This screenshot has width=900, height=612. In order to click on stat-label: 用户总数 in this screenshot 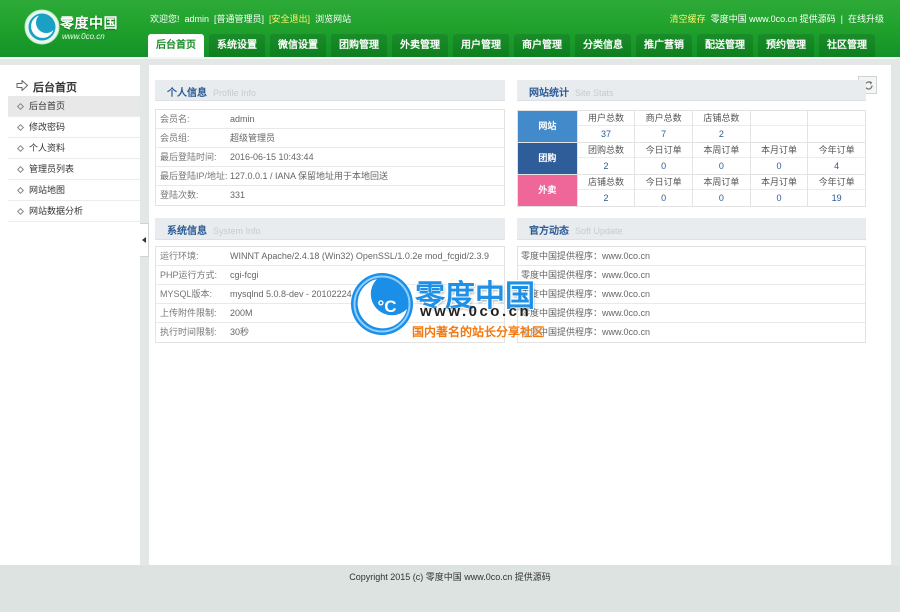, I will do `click(606, 118)`.